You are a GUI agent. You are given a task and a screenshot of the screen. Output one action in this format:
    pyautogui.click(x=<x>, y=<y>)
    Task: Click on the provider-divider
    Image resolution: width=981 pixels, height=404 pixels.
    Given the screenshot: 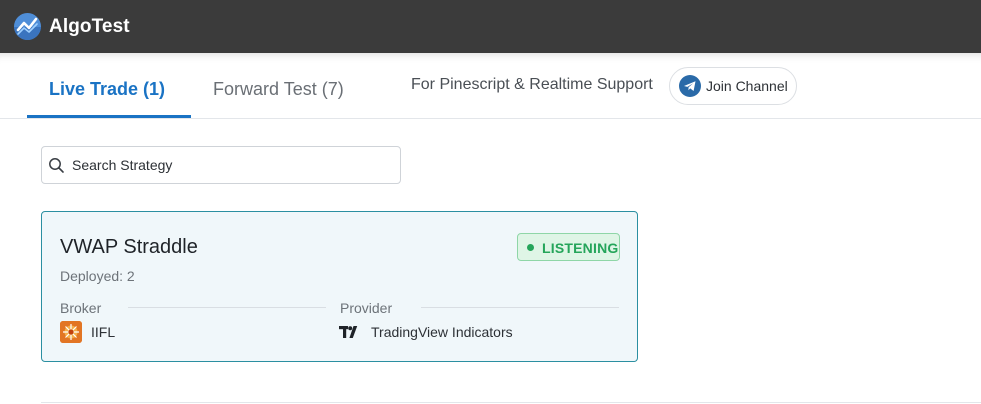 What is the action you would take?
    pyautogui.click(x=520, y=307)
    